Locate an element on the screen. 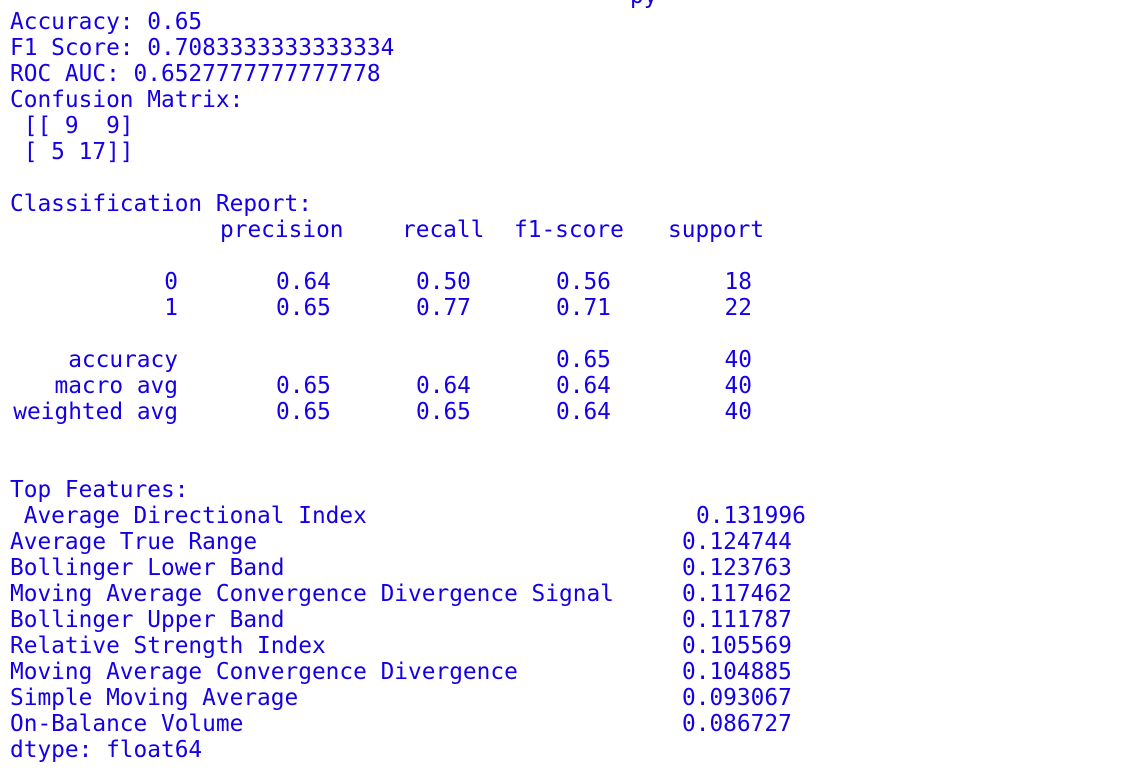 This screenshot has height=772, width=1128. partial-top-line: py is located at coordinates (565, 4).